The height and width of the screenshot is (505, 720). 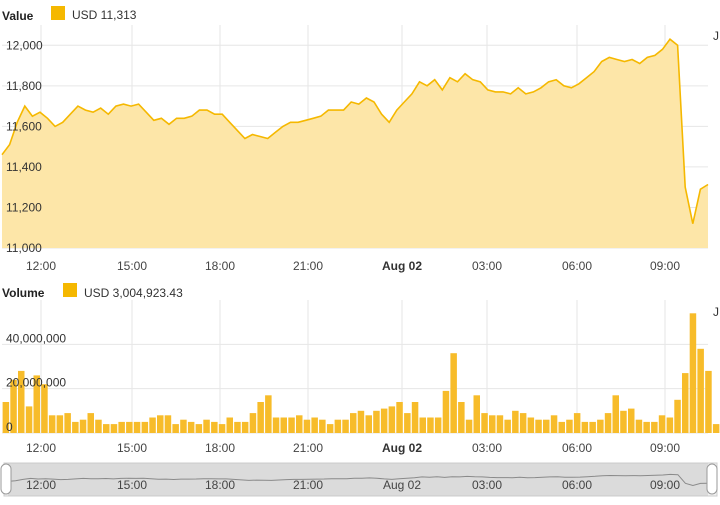 What do you see at coordinates (41, 266) in the screenshot?
I see `value-x-tick-label: 12:00` at bounding box center [41, 266].